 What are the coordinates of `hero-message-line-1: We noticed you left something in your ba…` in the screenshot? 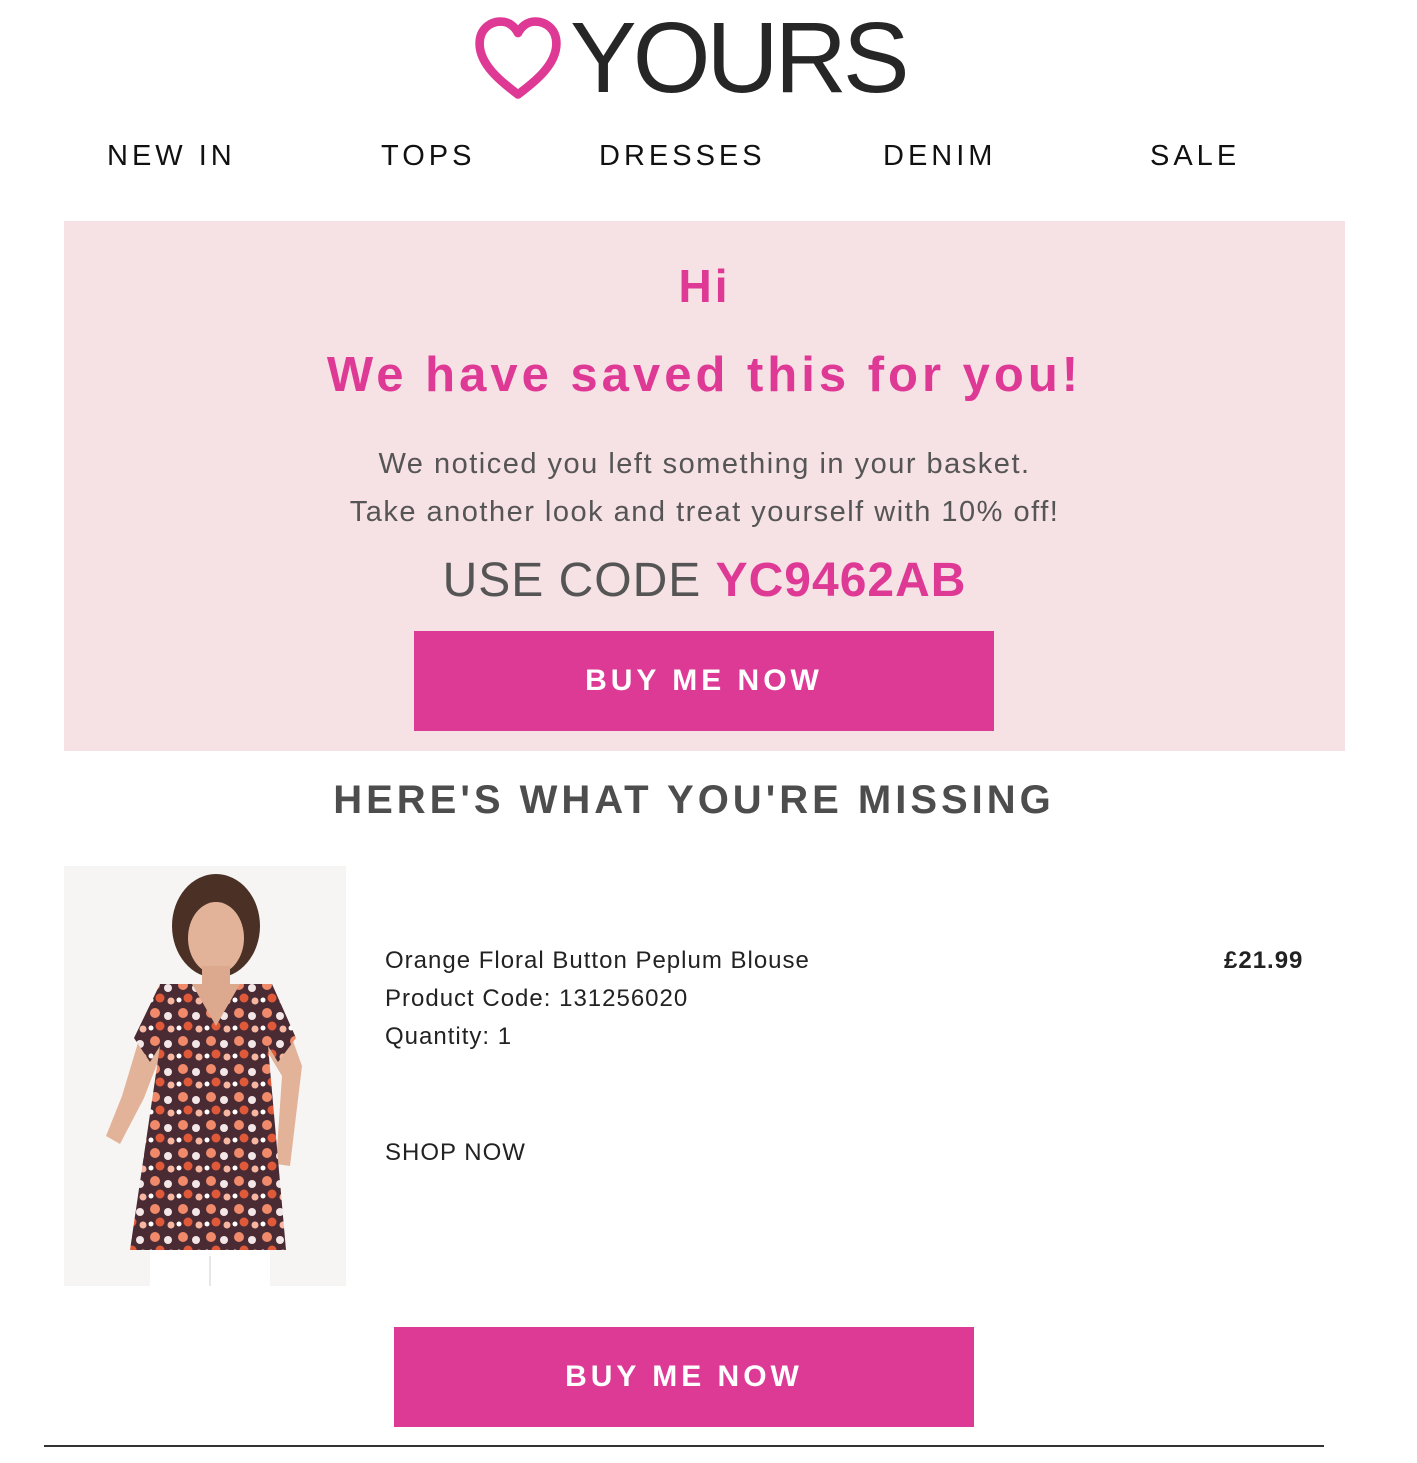 It's located at (704, 464).